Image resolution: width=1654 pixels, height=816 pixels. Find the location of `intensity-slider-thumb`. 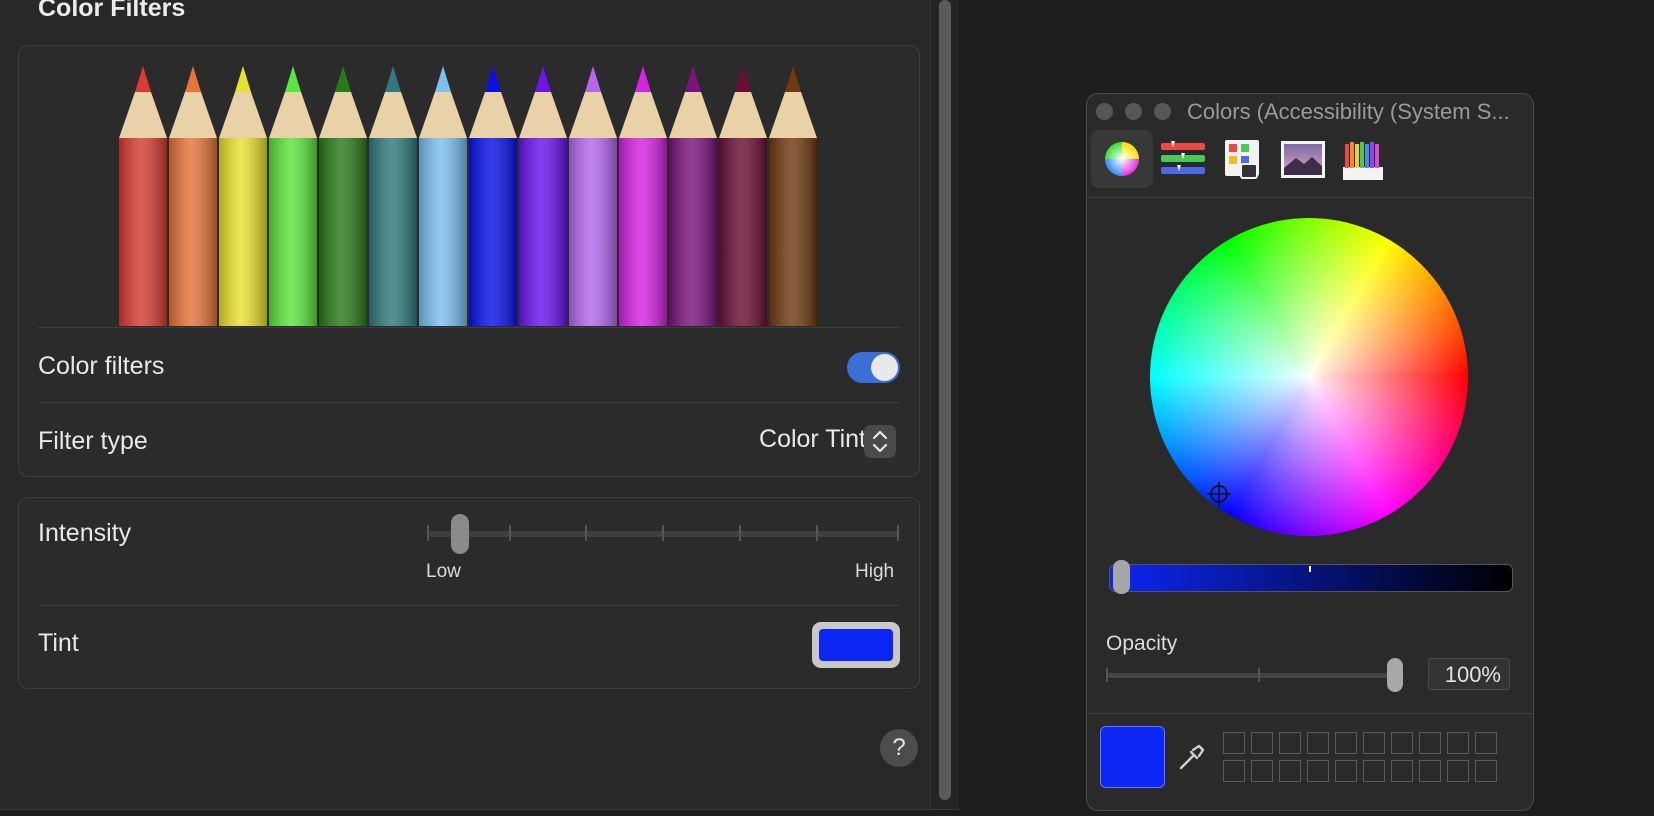

intensity-slider-thumb is located at coordinates (460, 534).